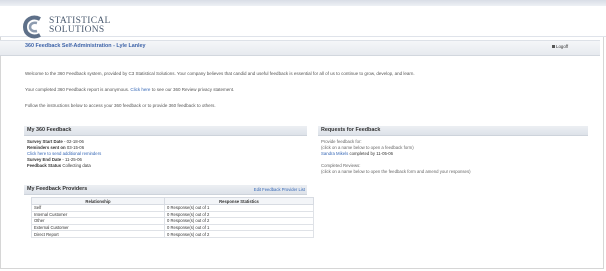 This screenshot has width=606, height=271. I want to click on table-row: Direct Report 0 Response(s) out of 2, so click(172, 234).